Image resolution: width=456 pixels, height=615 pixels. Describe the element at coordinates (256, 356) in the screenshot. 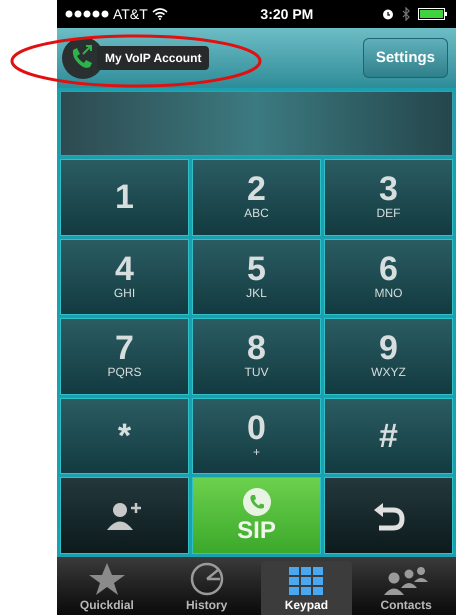

I see `keypad-key: 8 TUV` at that location.